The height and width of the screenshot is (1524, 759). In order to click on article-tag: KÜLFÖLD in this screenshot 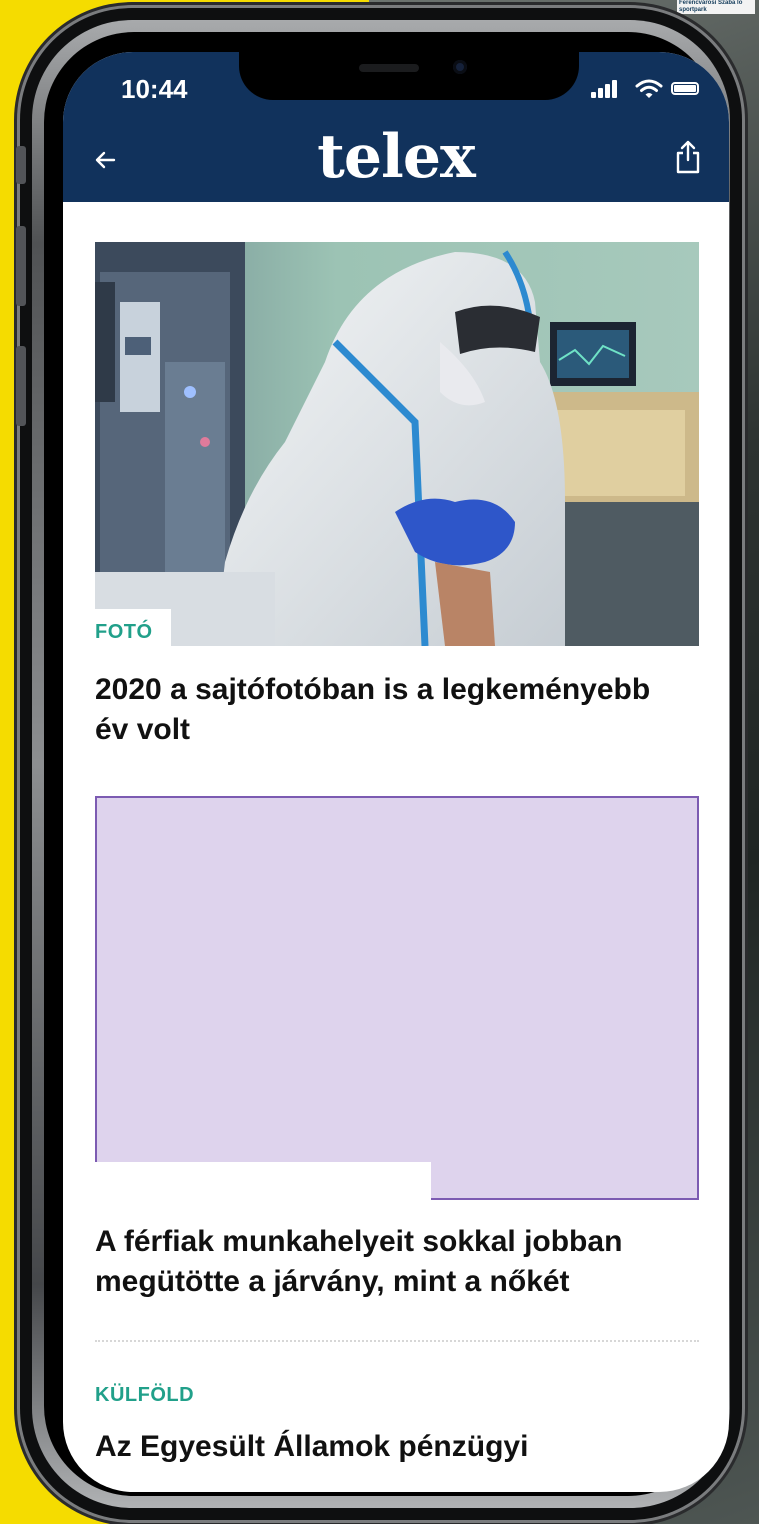, I will do `click(144, 1395)`.